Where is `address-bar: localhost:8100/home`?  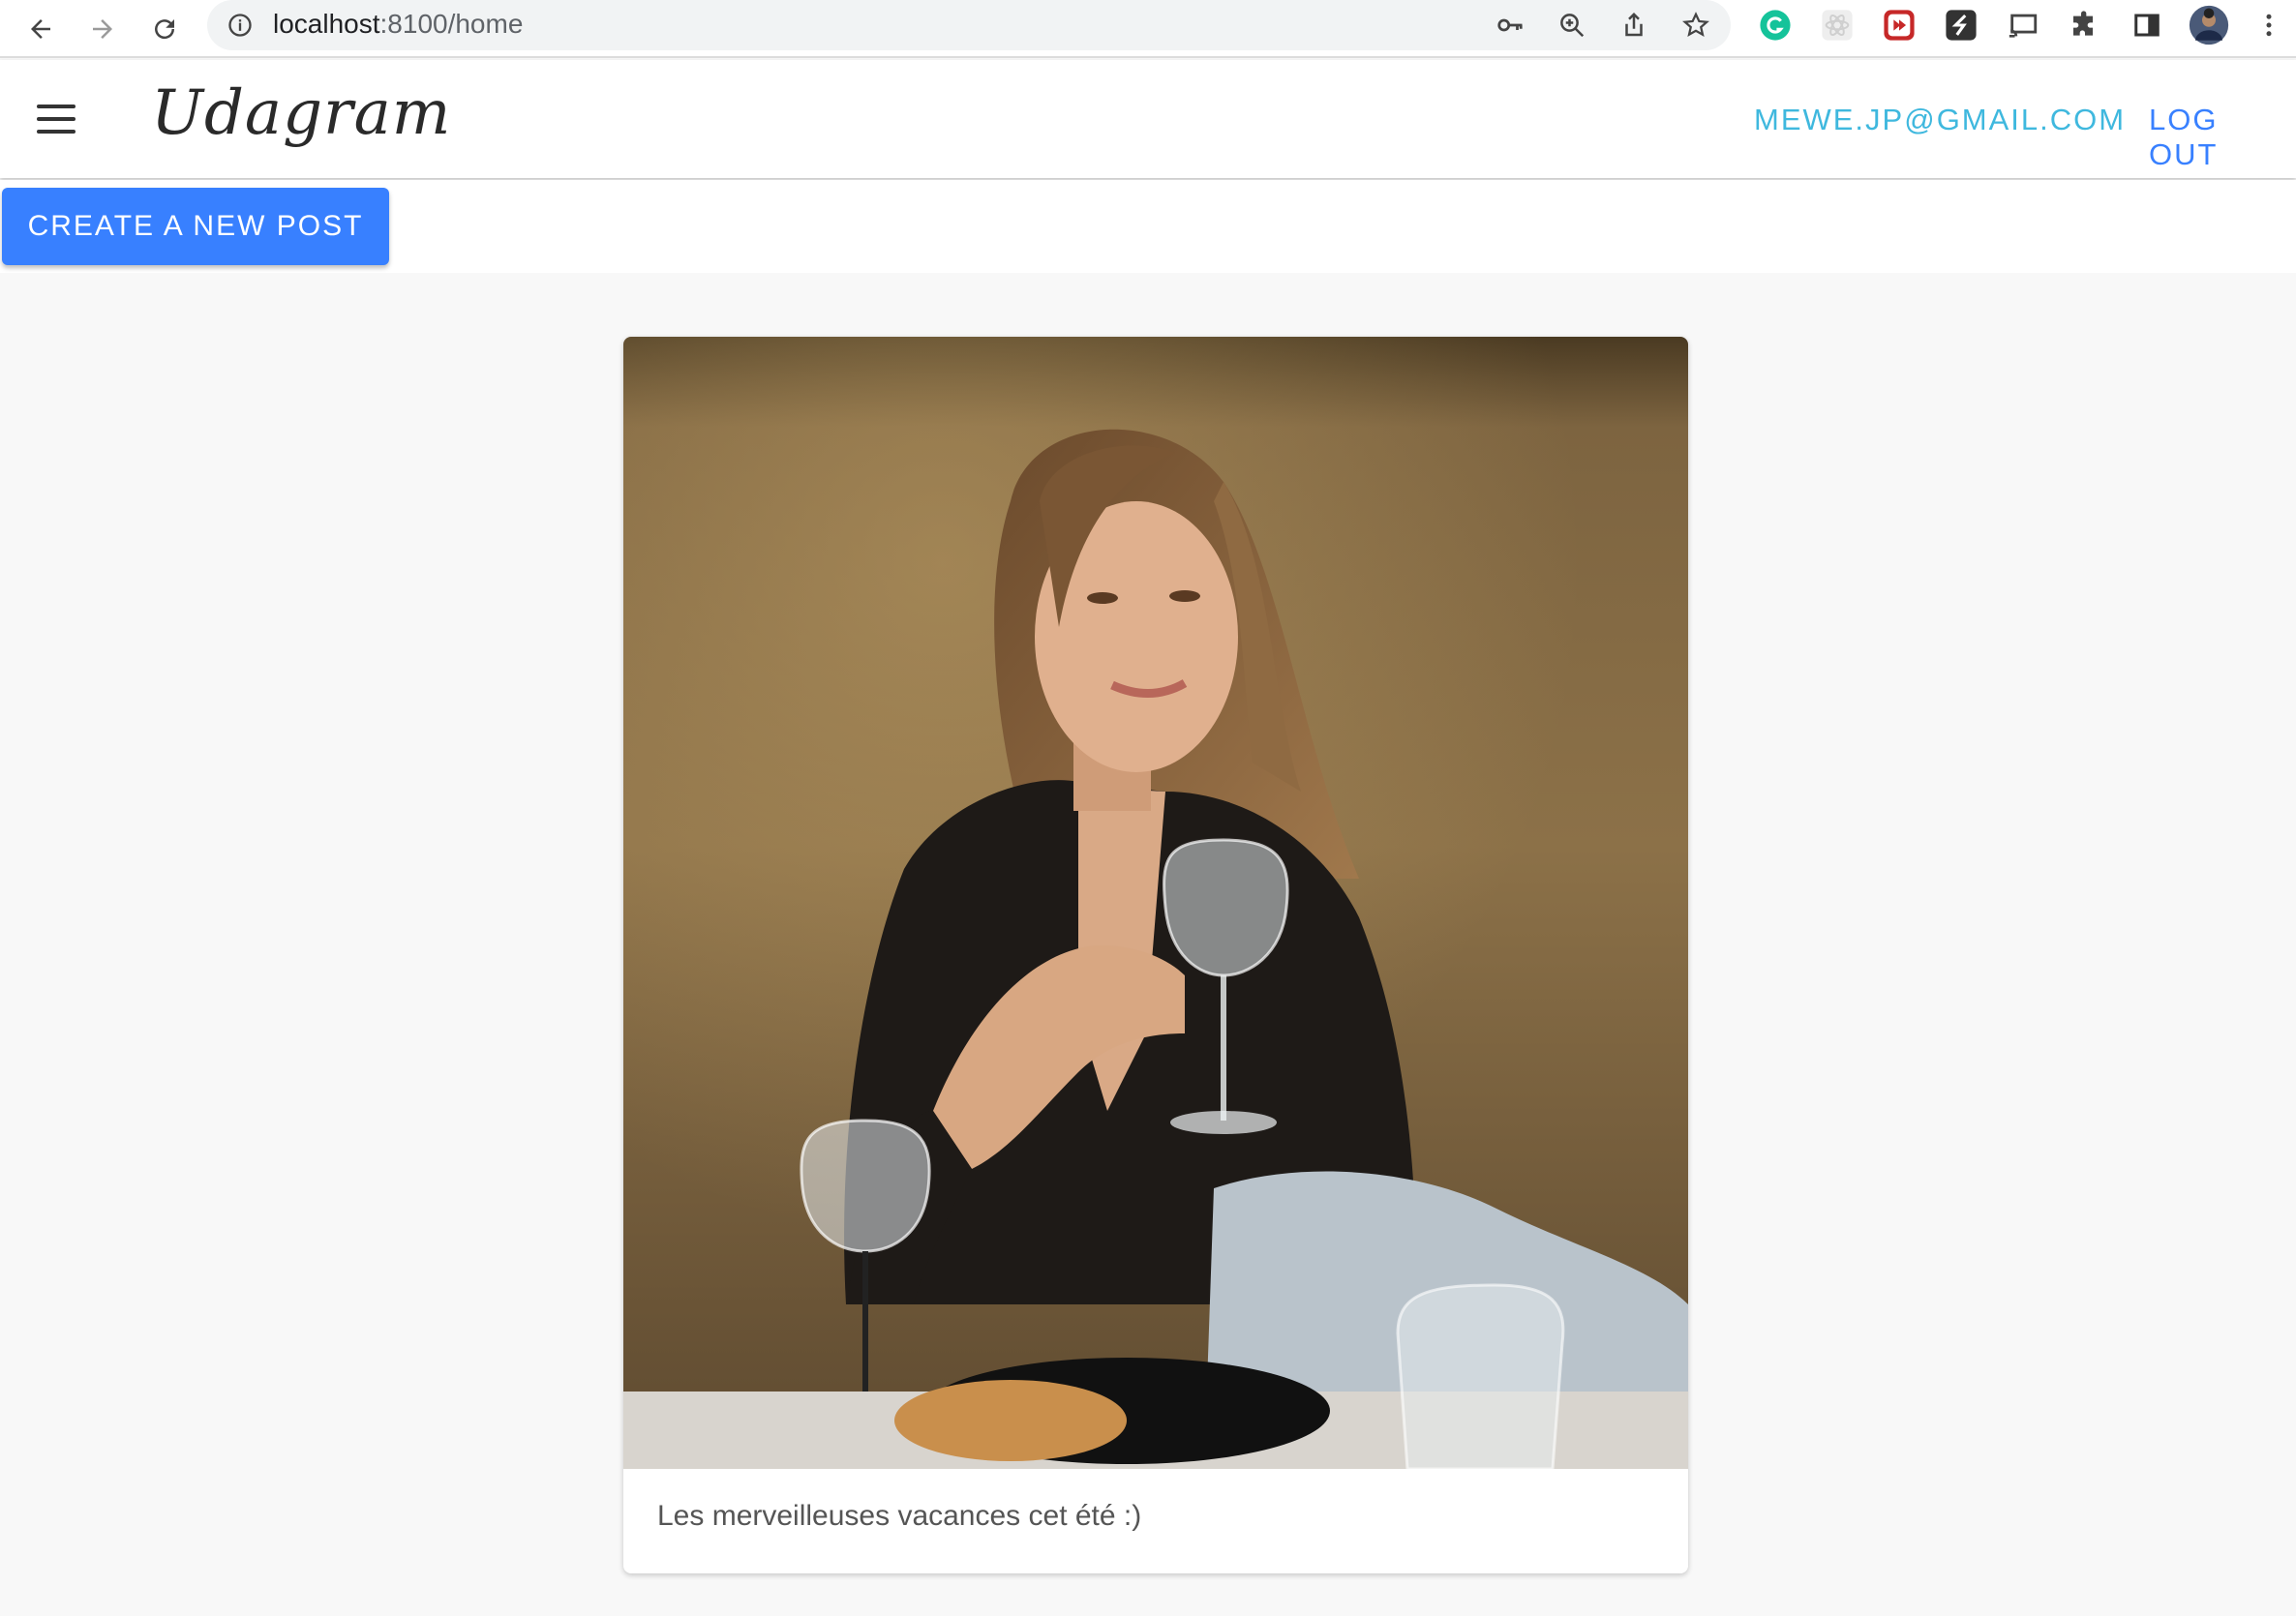 address-bar: localhost:8100/home is located at coordinates (969, 25).